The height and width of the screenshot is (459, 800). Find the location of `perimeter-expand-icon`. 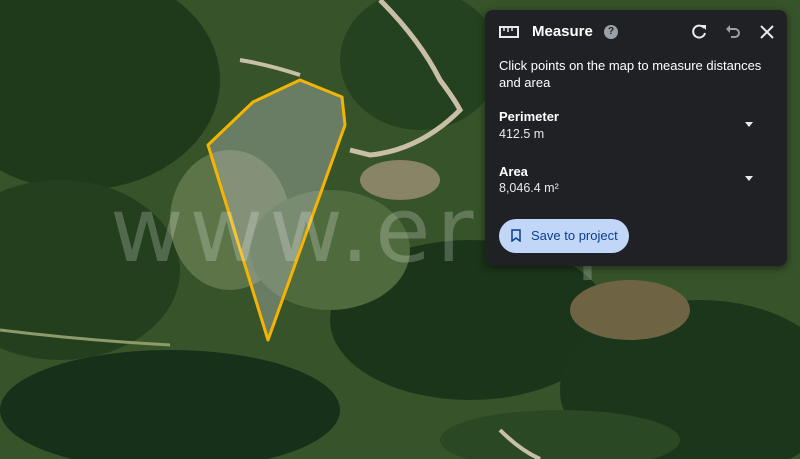

perimeter-expand-icon is located at coordinates (749, 124).